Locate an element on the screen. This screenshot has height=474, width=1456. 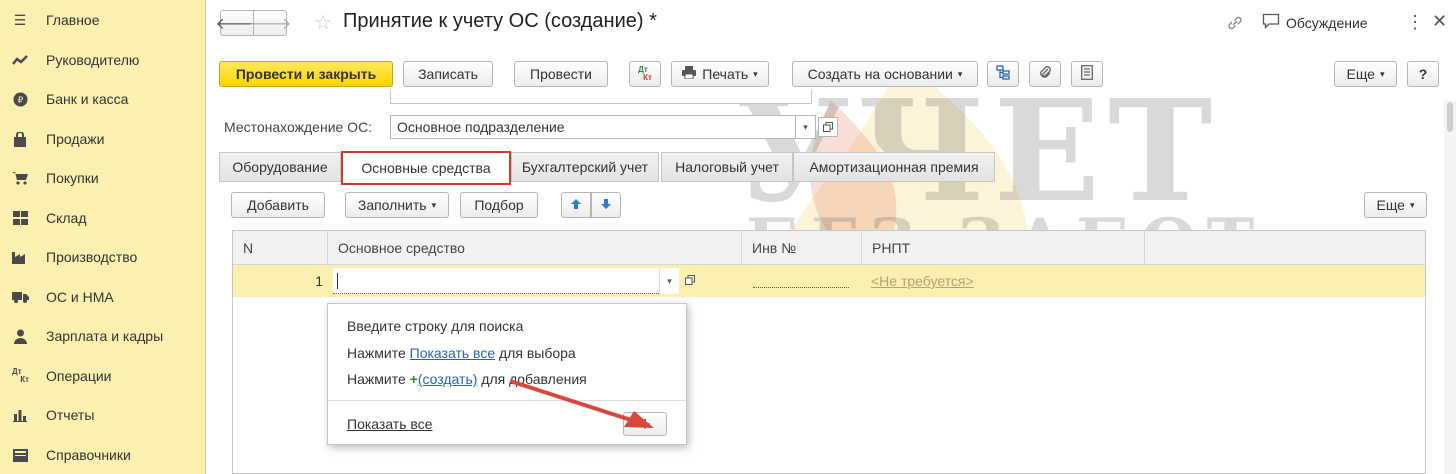
report-button is located at coordinates (1087, 74).